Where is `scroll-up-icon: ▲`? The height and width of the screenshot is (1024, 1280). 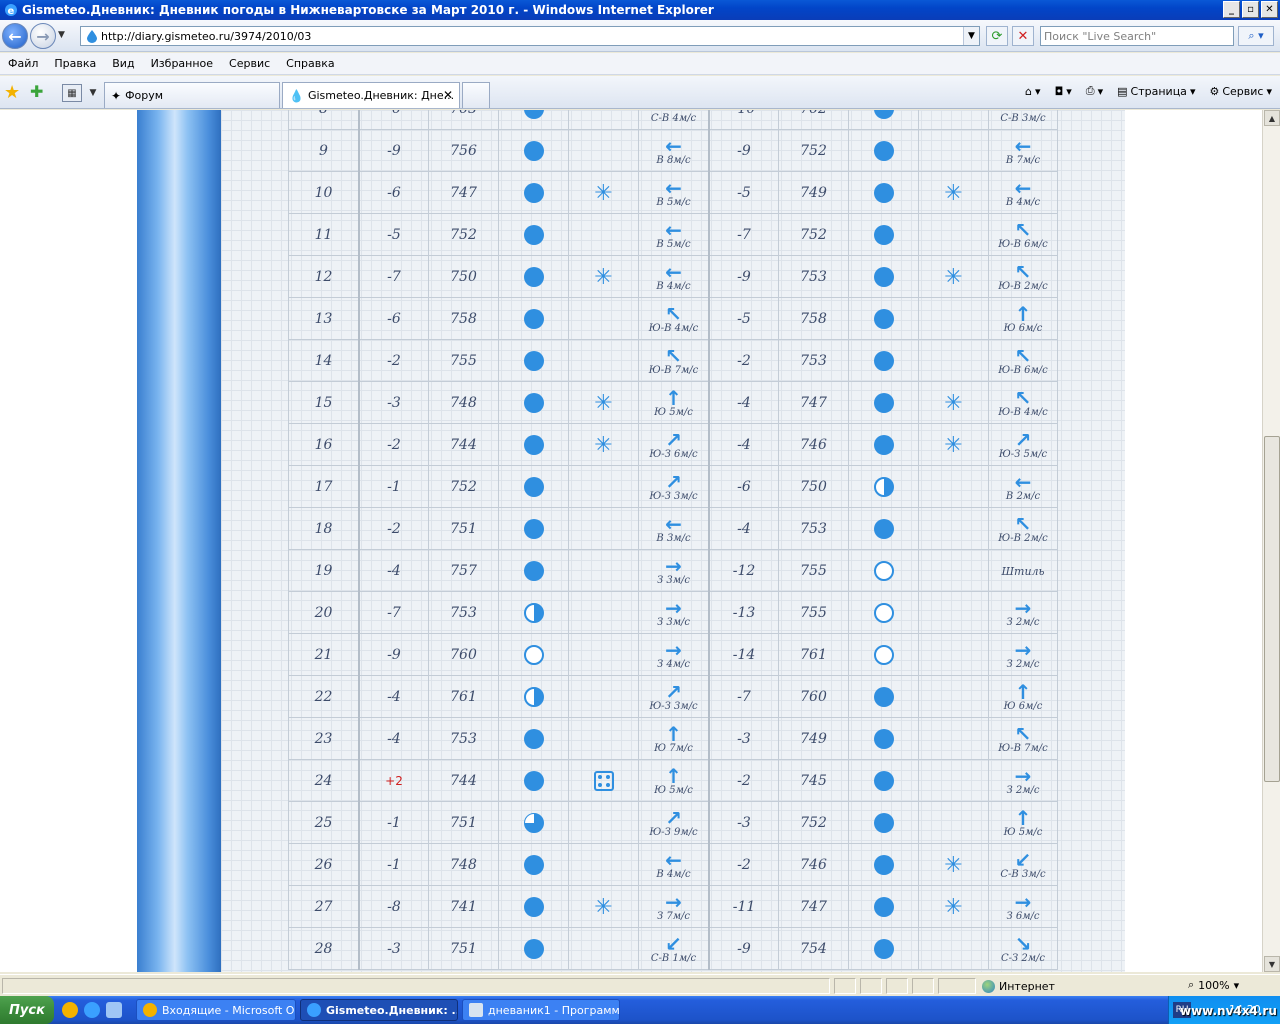
scroll-up-icon: ▲ is located at coordinates (1272, 118).